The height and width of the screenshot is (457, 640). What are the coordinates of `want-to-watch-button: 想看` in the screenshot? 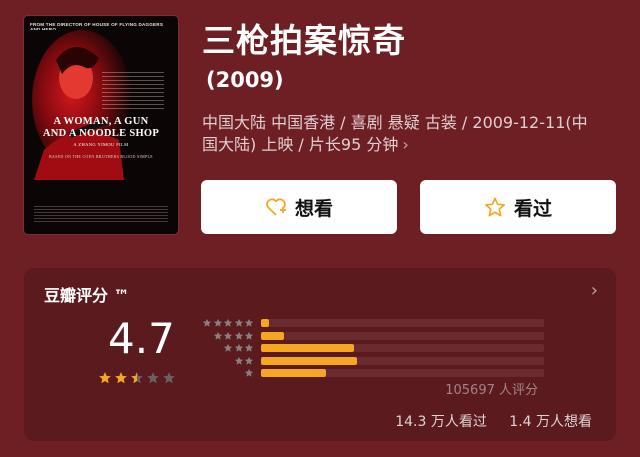 It's located at (299, 207).